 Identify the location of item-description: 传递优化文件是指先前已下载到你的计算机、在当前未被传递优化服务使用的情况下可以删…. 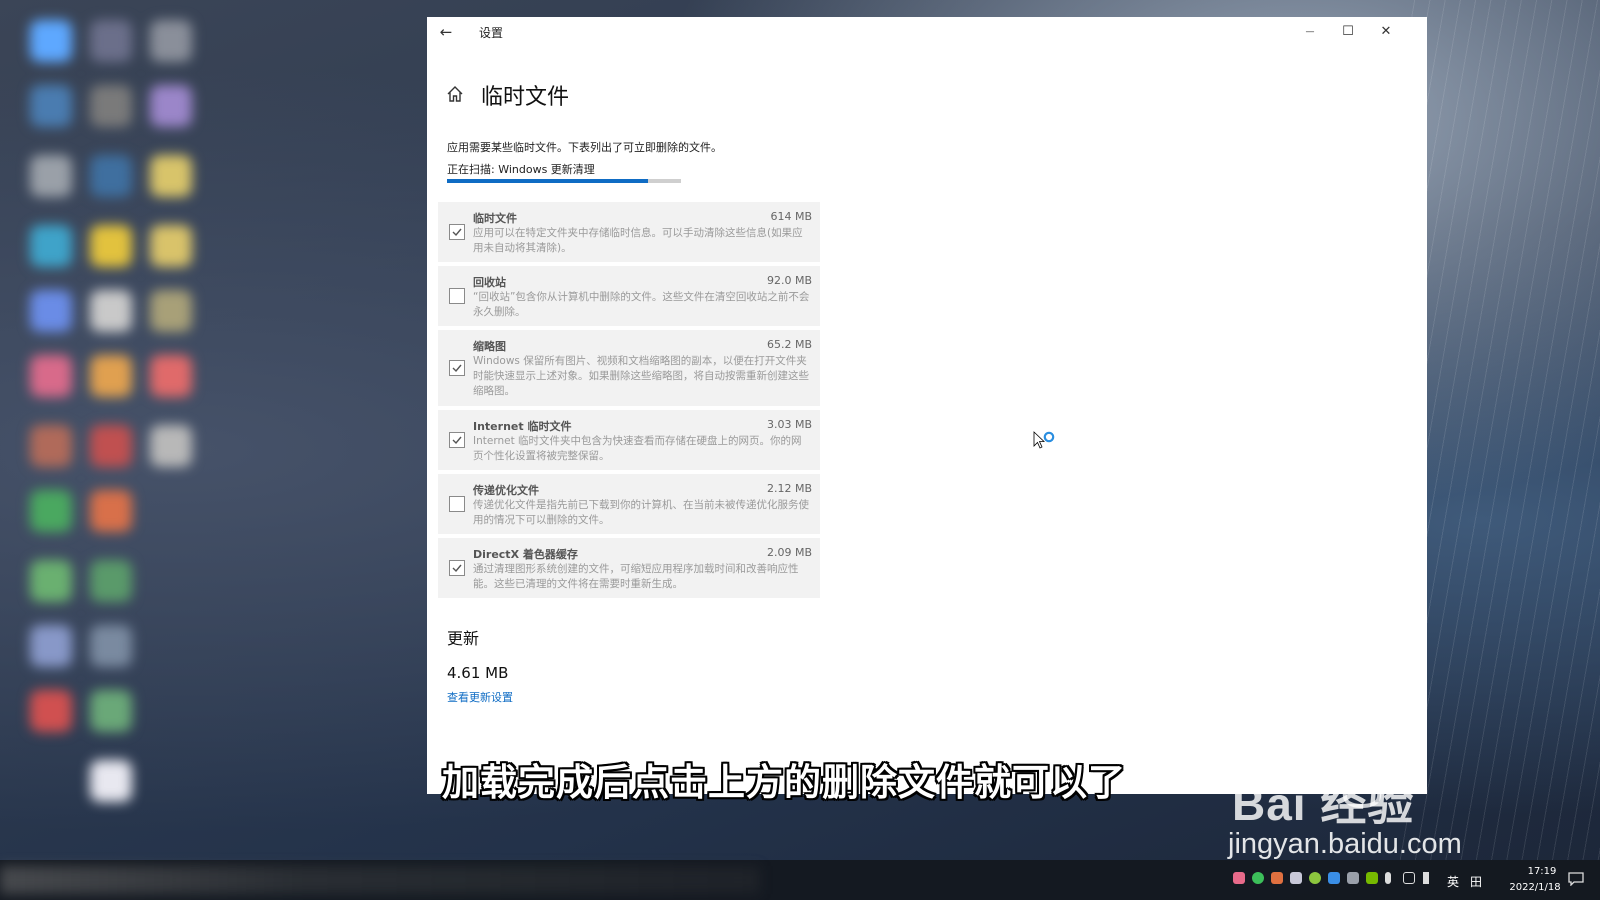
(641, 512).